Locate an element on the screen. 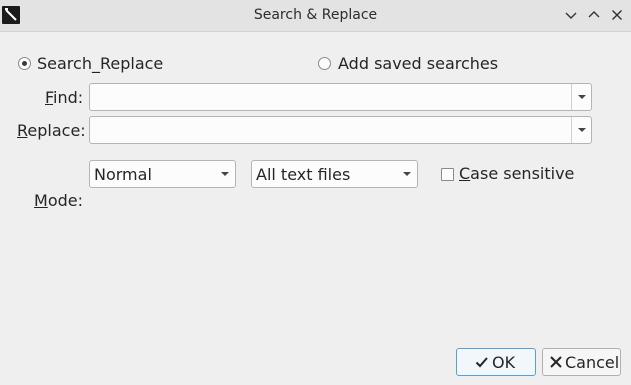  x-icon is located at coordinates (556, 362).